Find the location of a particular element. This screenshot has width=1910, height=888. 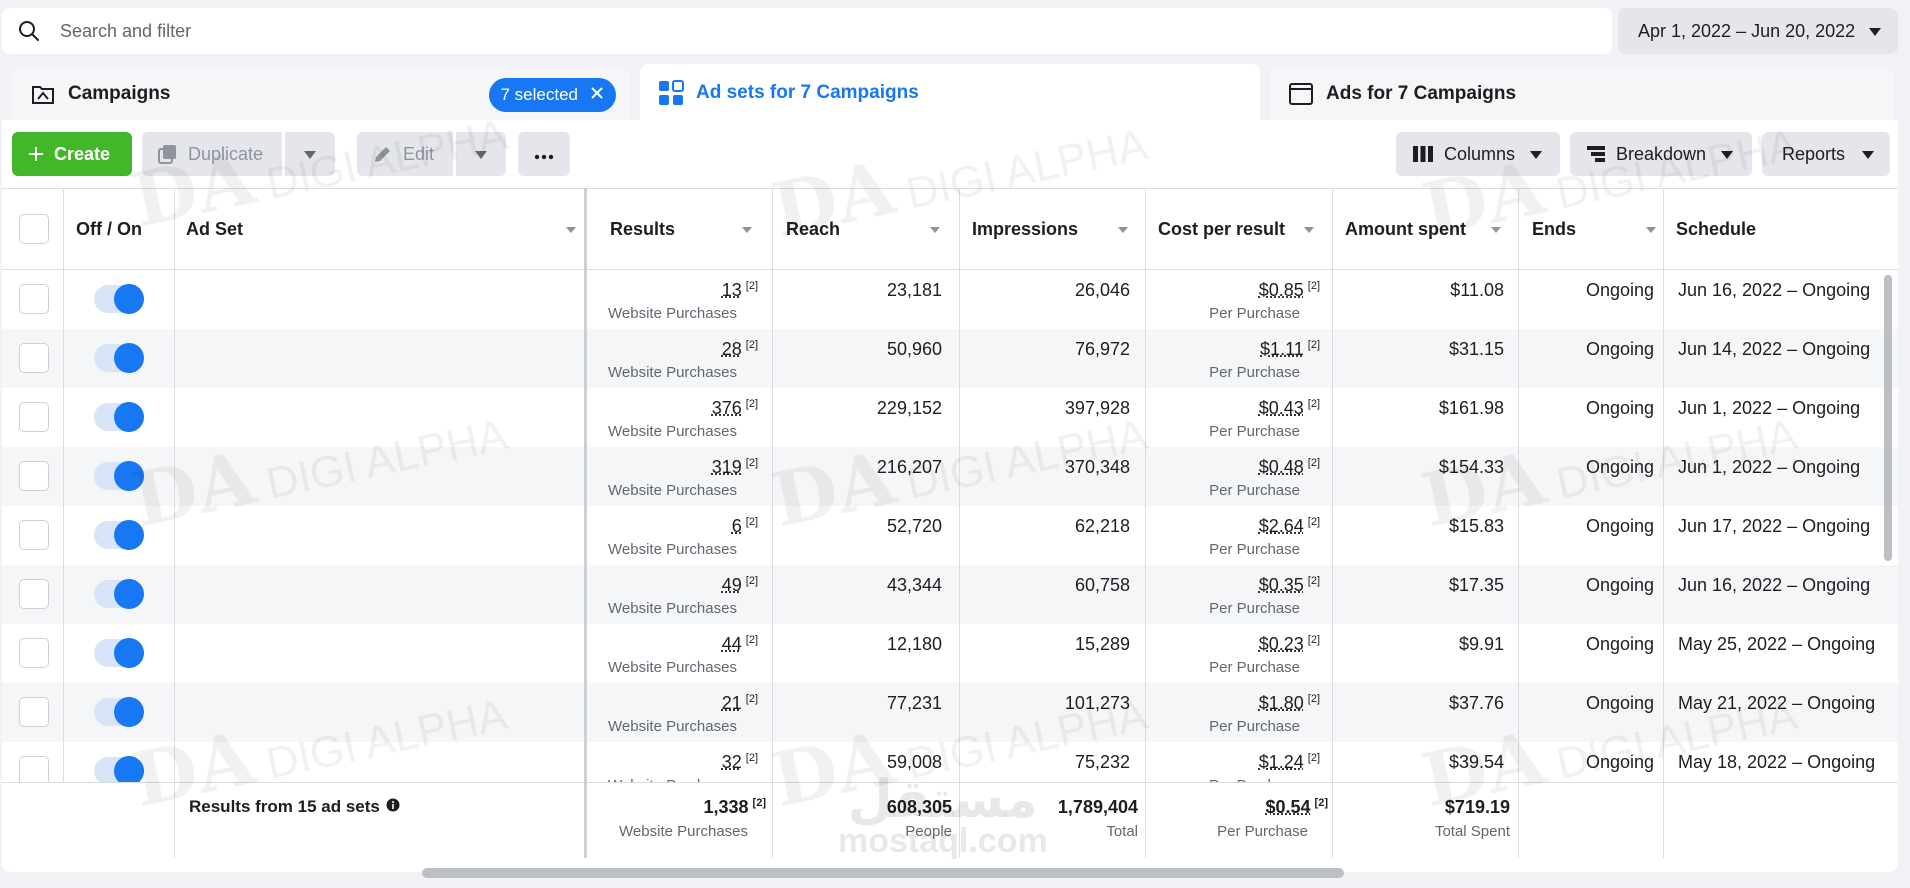

column-header-cost-per-result: Cost per result is located at coordinates (1241, 229).